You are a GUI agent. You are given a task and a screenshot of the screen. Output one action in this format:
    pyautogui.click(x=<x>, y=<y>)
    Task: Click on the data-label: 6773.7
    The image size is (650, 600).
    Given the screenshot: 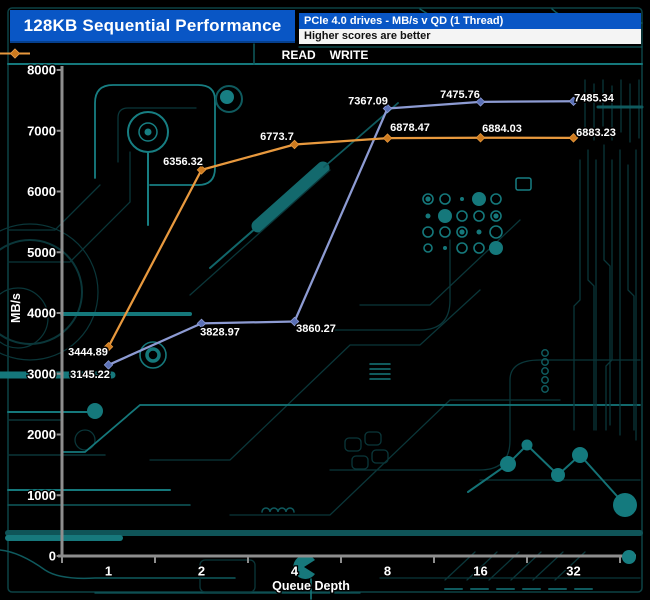 What is the action you would take?
    pyautogui.click(x=277, y=137)
    